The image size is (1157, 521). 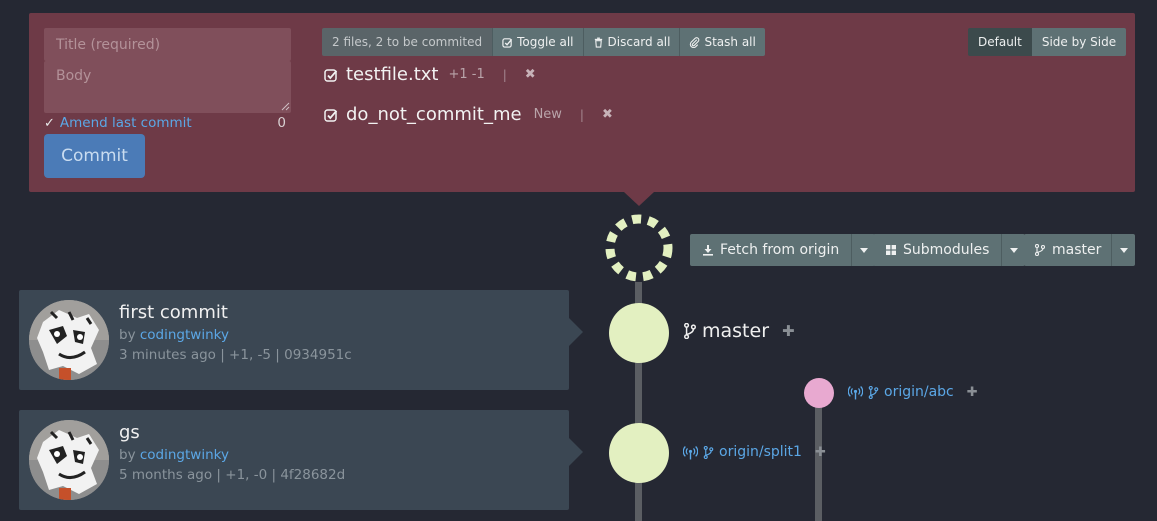 What do you see at coordinates (1123, 250) in the screenshot?
I see `branch-caret-button` at bounding box center [1123, 250].